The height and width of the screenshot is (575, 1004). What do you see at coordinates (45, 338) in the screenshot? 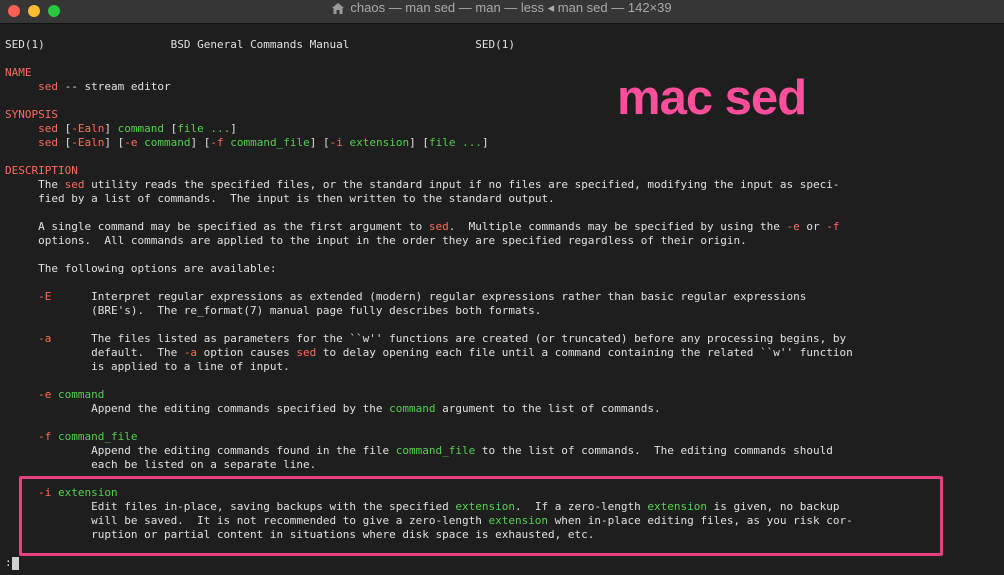
I see `option-flag: -a` at bounding box center [45, 338].